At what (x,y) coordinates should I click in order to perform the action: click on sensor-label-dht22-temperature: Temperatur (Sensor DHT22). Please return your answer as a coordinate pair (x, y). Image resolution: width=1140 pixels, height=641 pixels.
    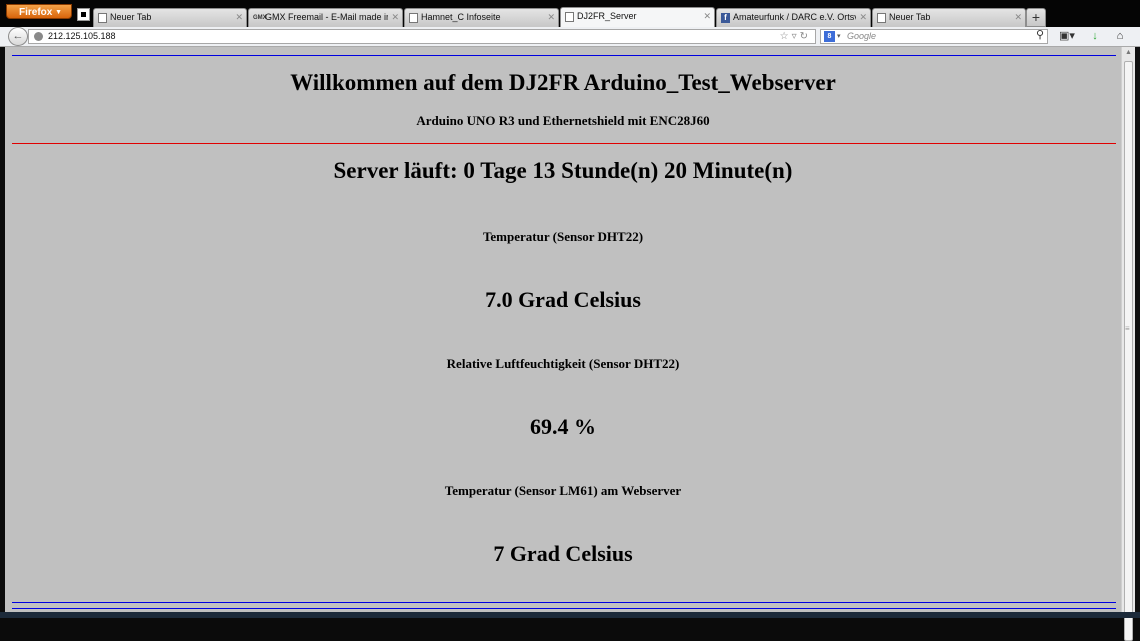
    Looking at the image, I should click on (563, 236).